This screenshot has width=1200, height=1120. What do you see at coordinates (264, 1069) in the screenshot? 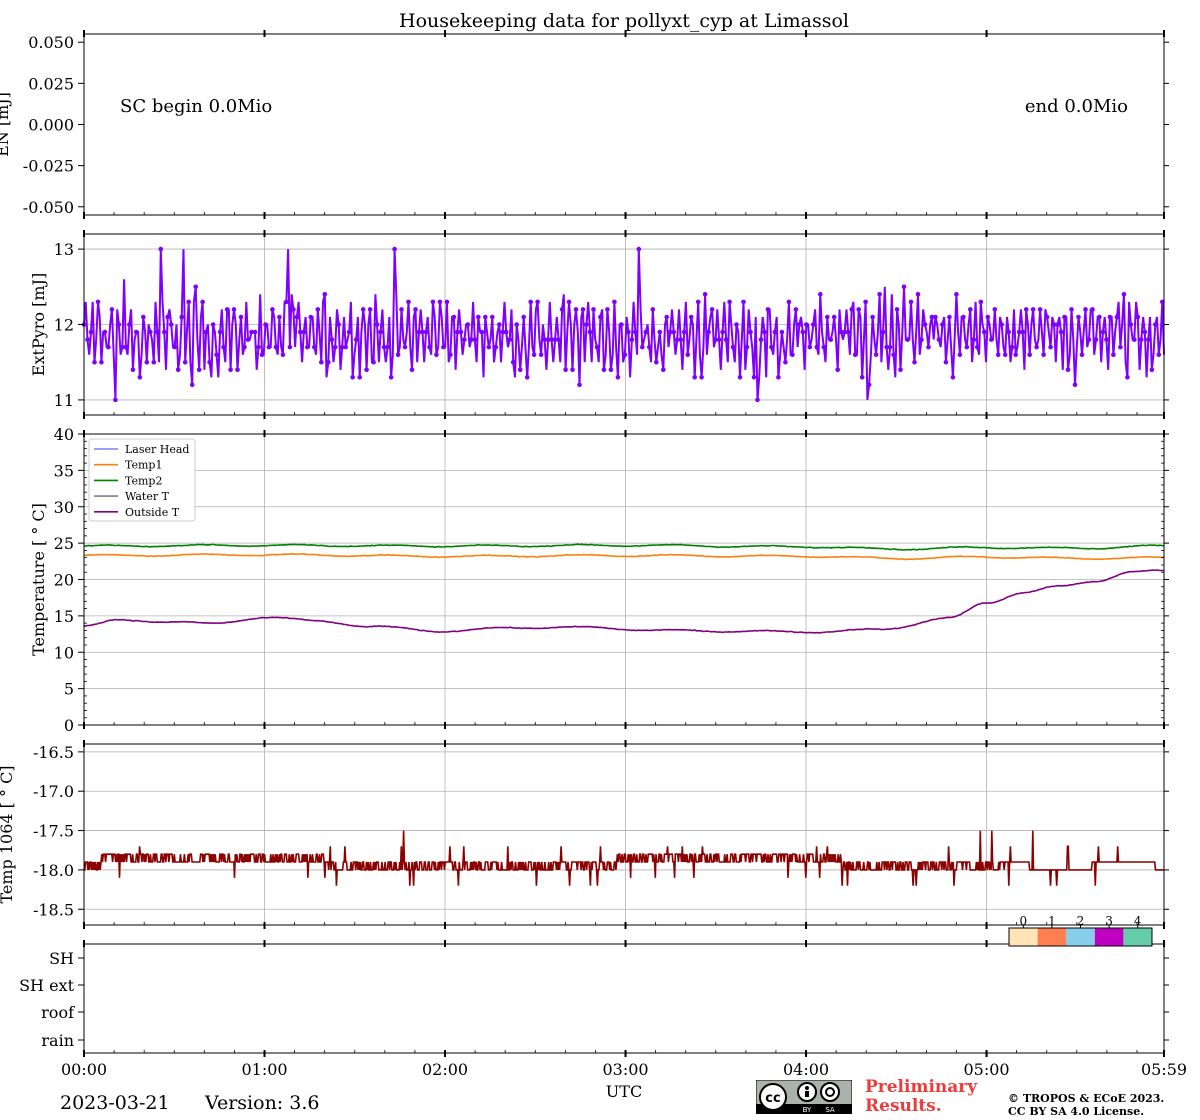
I see `x-tick-label: 01:00` at bounding box center [264, 1069].